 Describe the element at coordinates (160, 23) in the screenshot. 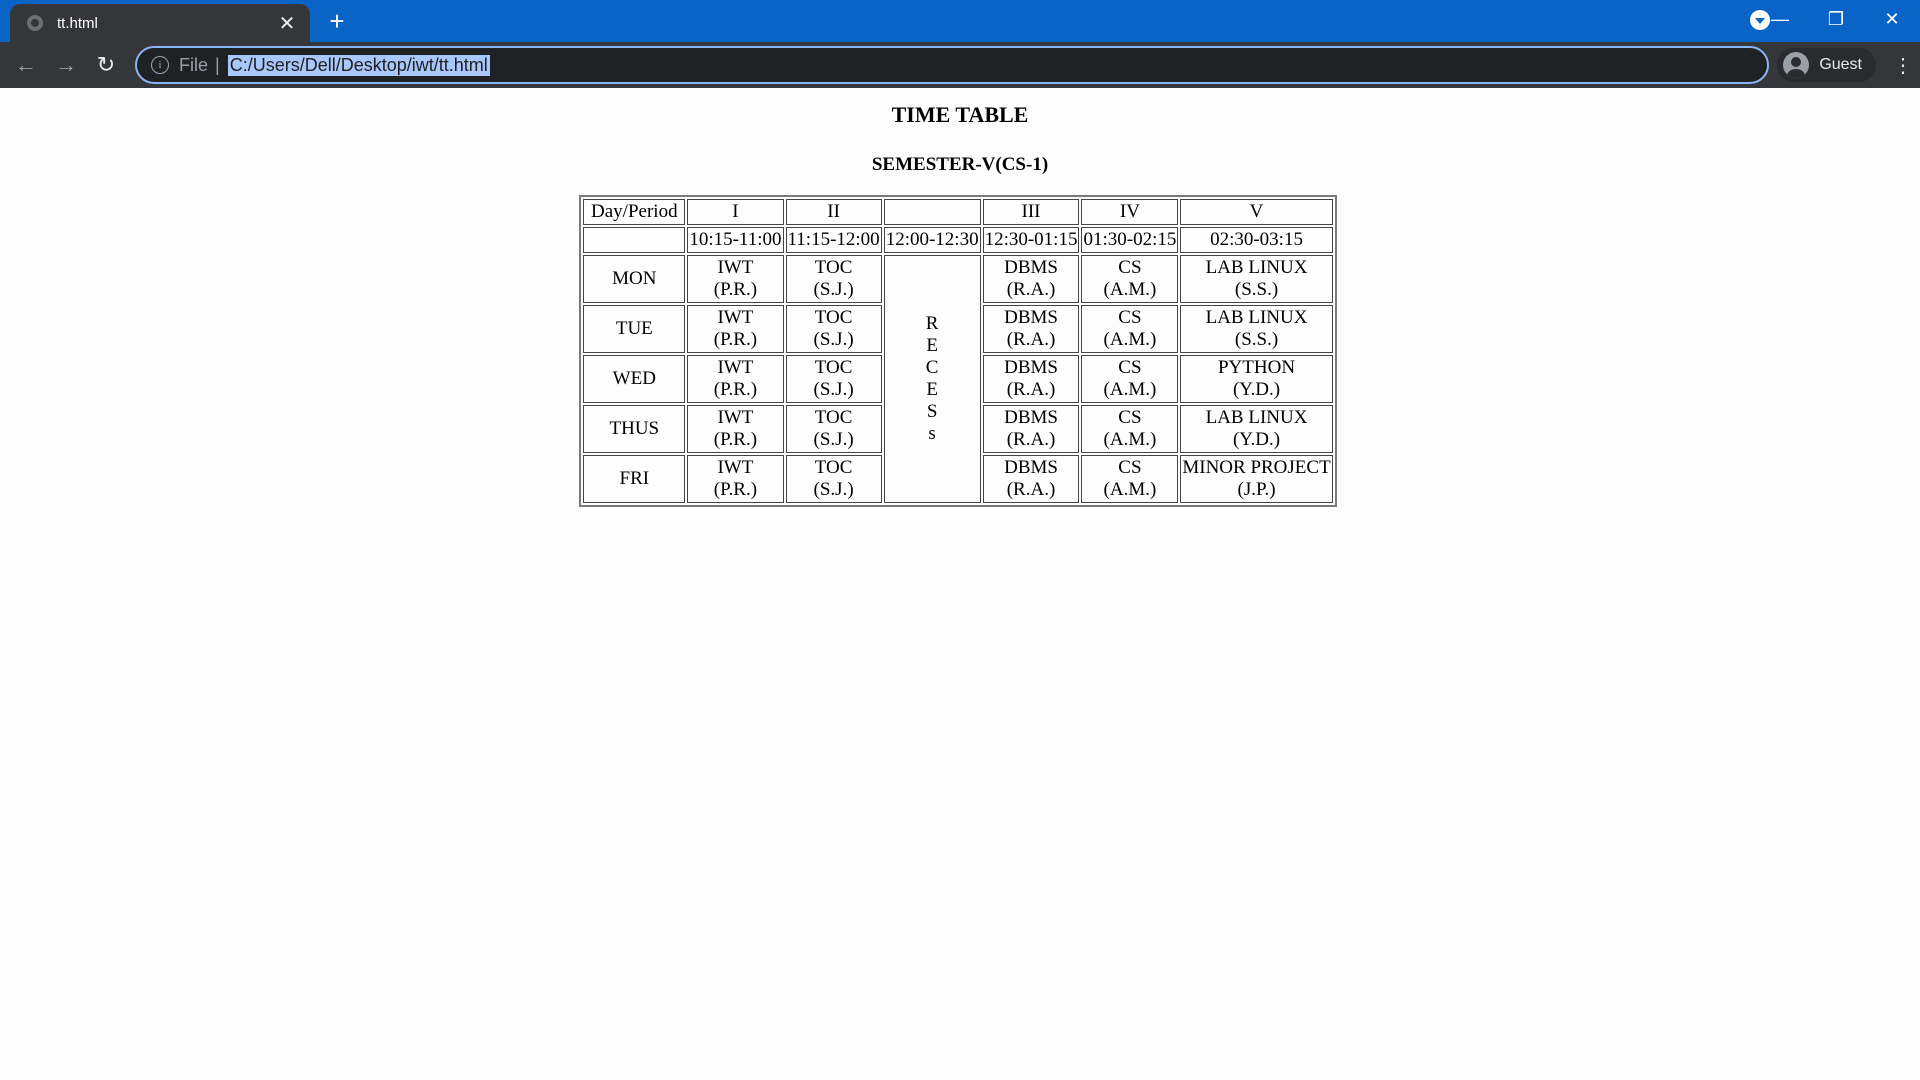

I see `browser-tab: tt.html ✕` at that location.